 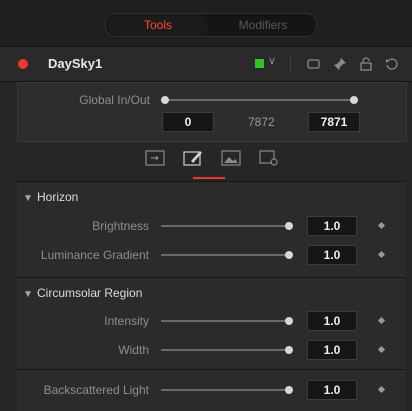 I want to click on global-in-handle, so click(x=165, y=100).